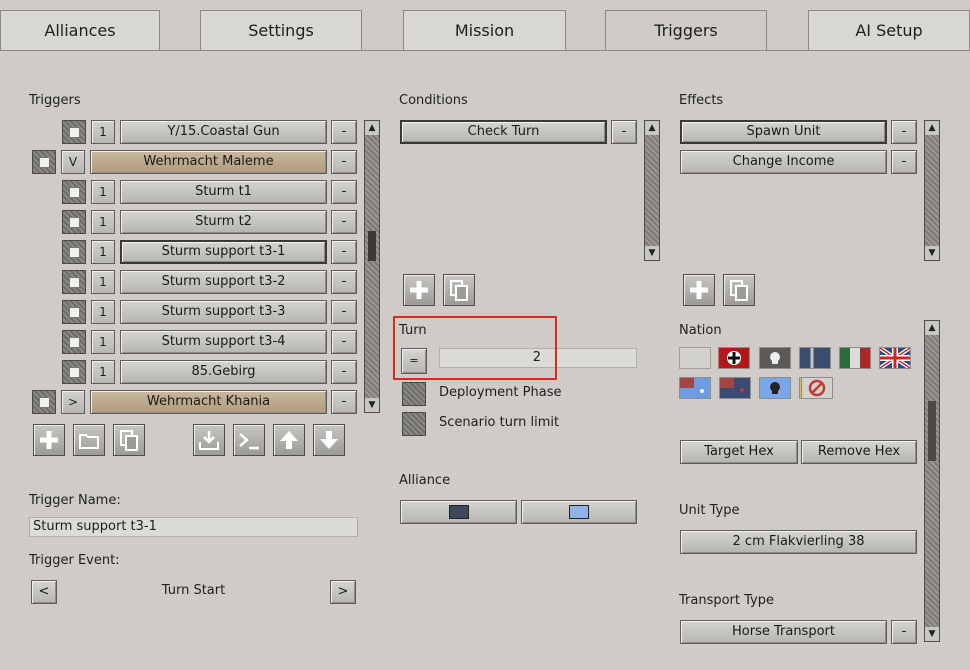  I want to click on add-effect-button, so click(699, 290).